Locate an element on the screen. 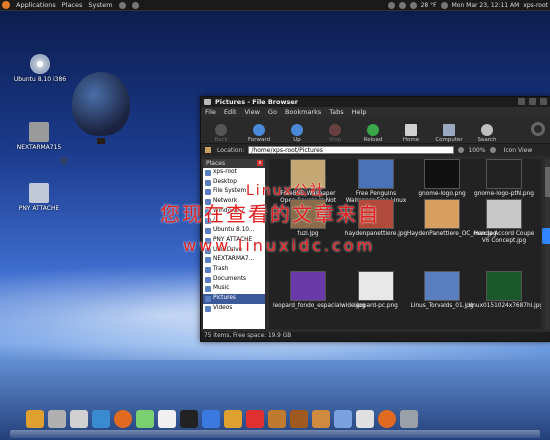 The height and width of the screenshot is (440, 550). menu-bookmarks: Bookmarks is located at coordinates (303, 112).